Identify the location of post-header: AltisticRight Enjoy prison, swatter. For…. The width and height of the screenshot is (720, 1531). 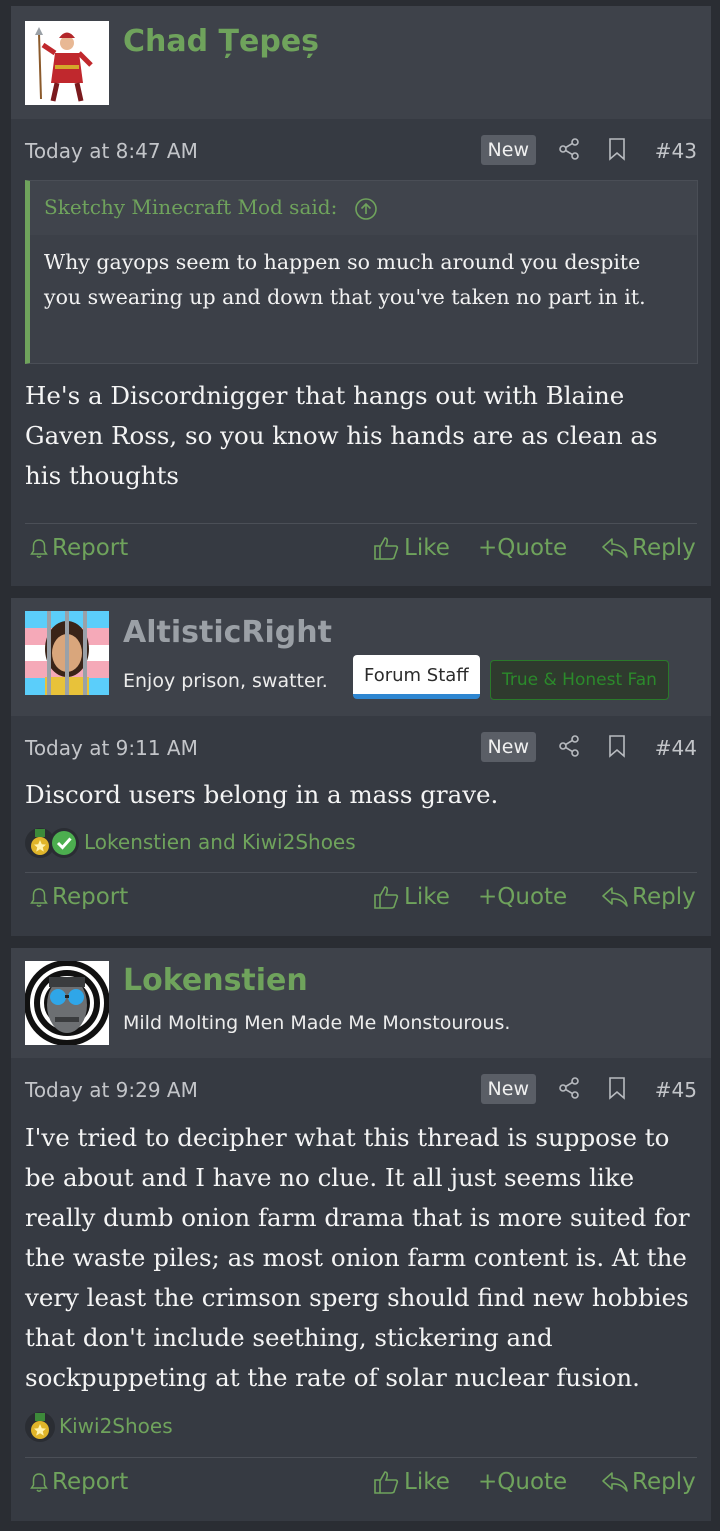
(361, 657).